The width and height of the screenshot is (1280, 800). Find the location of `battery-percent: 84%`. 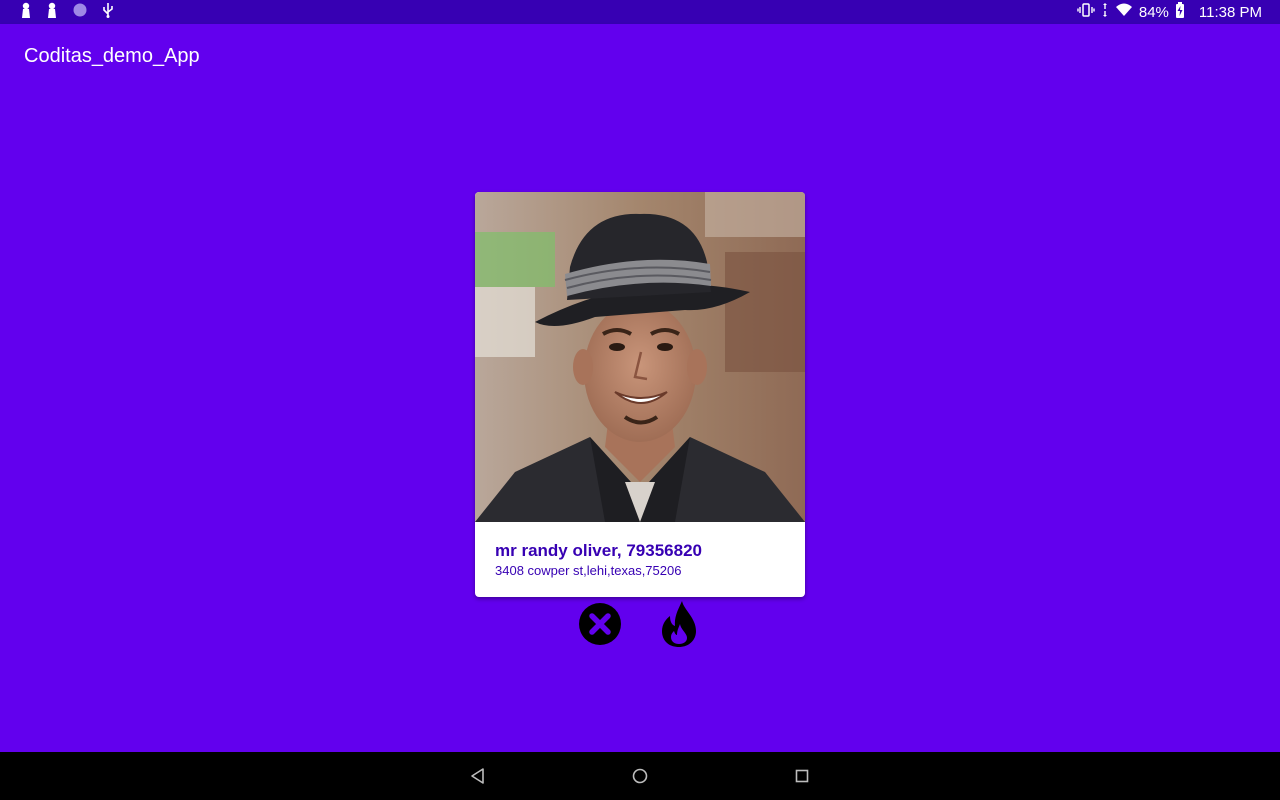

battery-percent: 84% is located at coordinates (1153, 12).